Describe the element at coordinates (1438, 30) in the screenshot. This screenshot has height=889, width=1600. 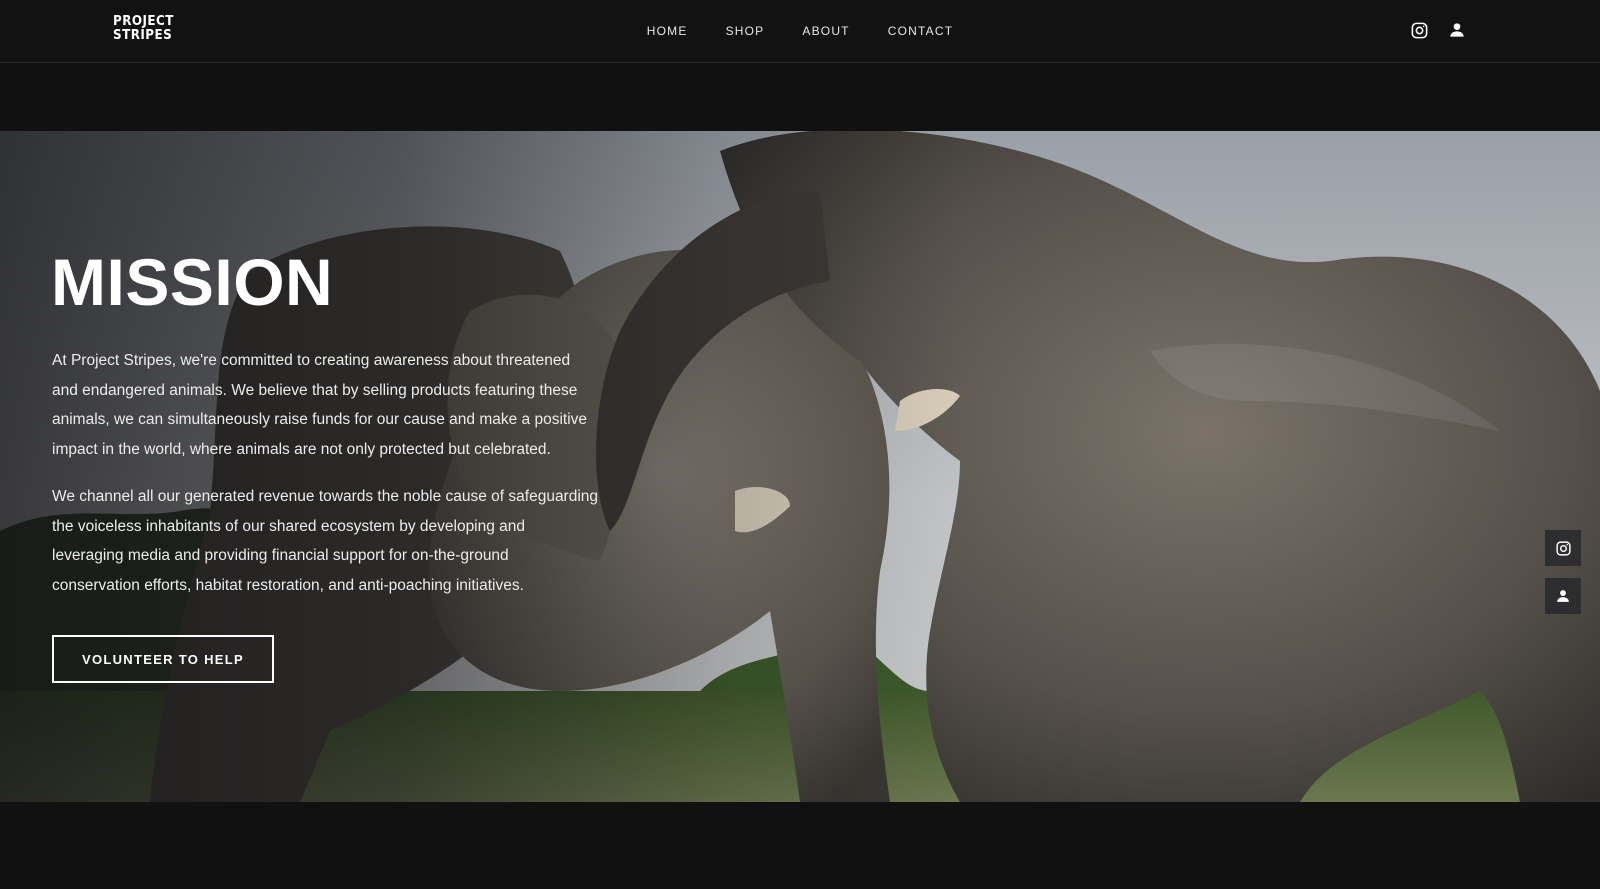
I see `header-icons` at that location.